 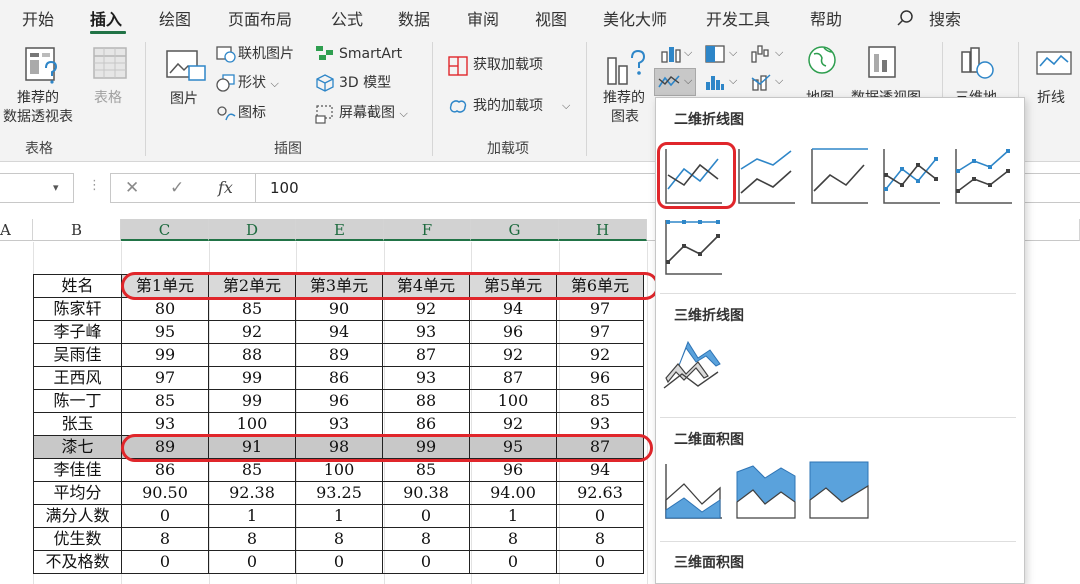 What do you see at coordinates (77, 332) in the screenshot?
I see `row-label-cell: 李子峰` at bounding box center [77, 332].